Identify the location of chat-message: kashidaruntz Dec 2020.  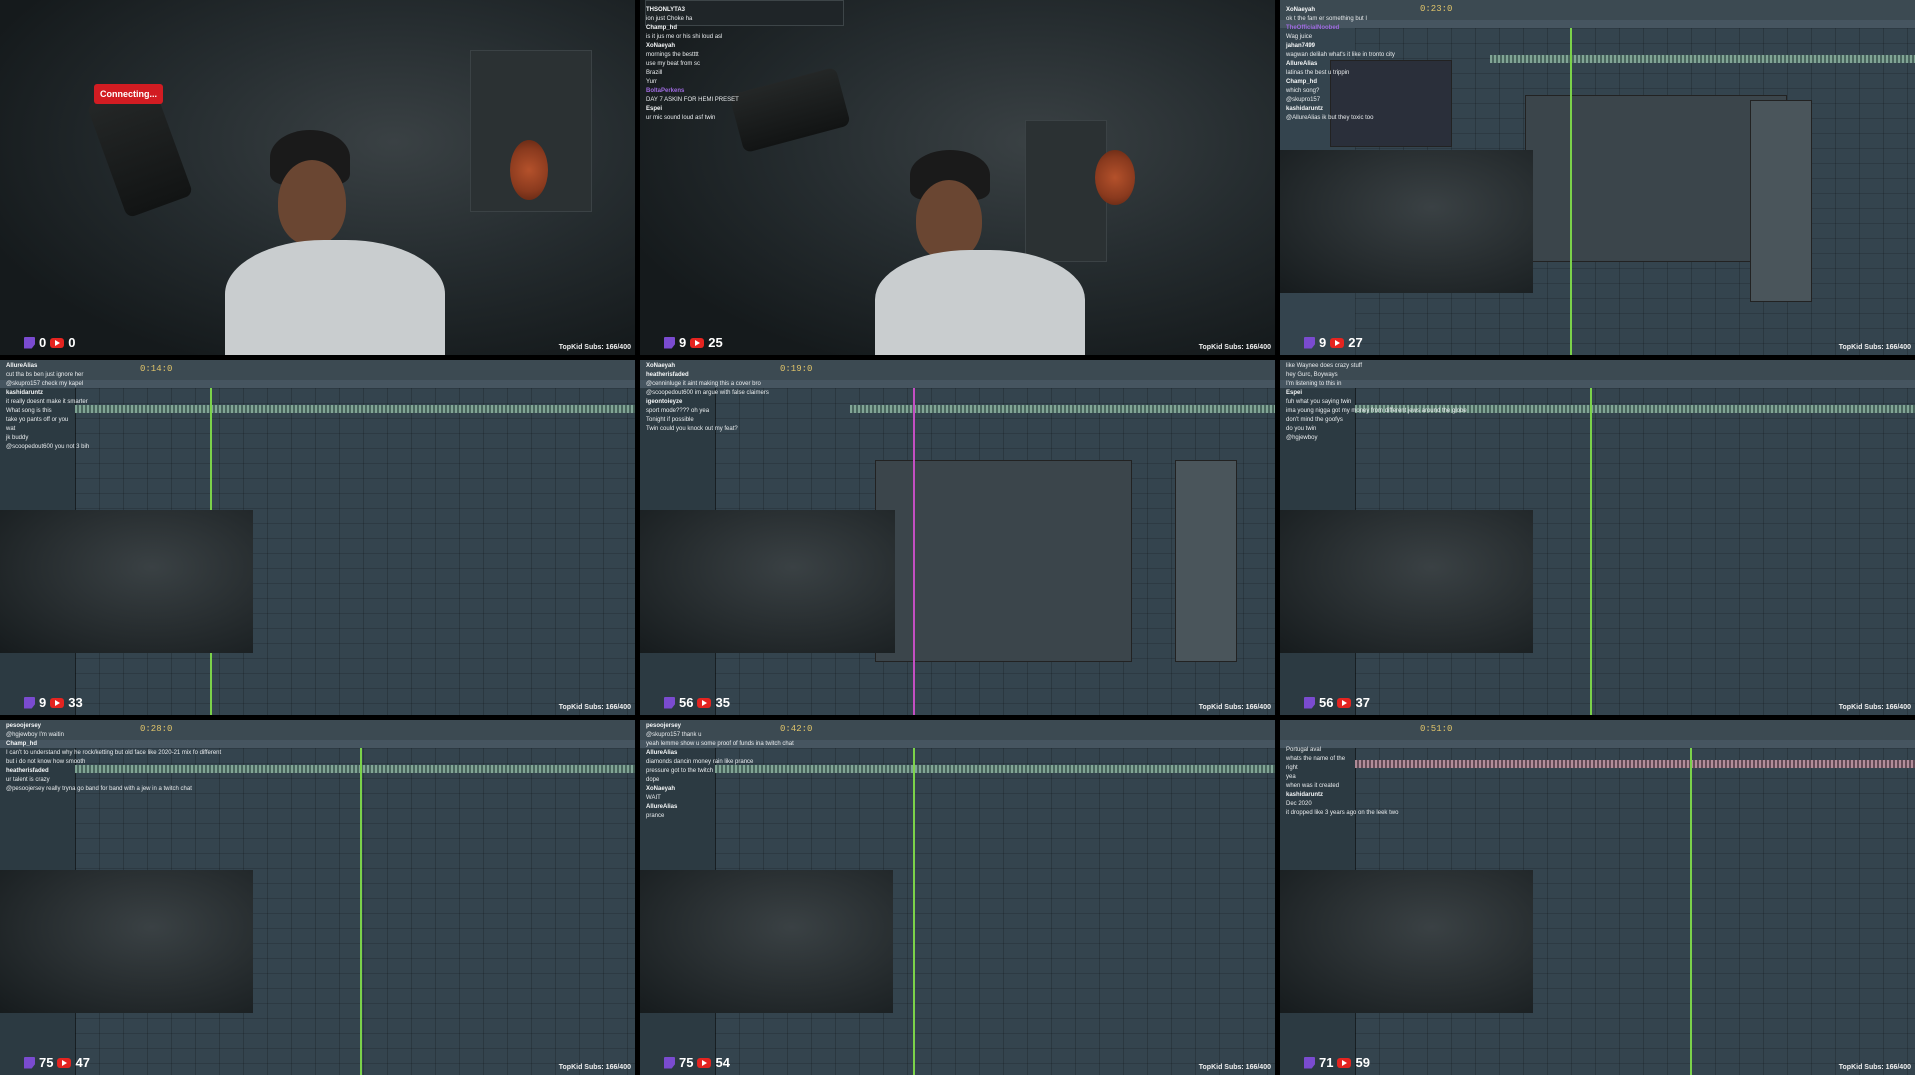
(1342, 800).